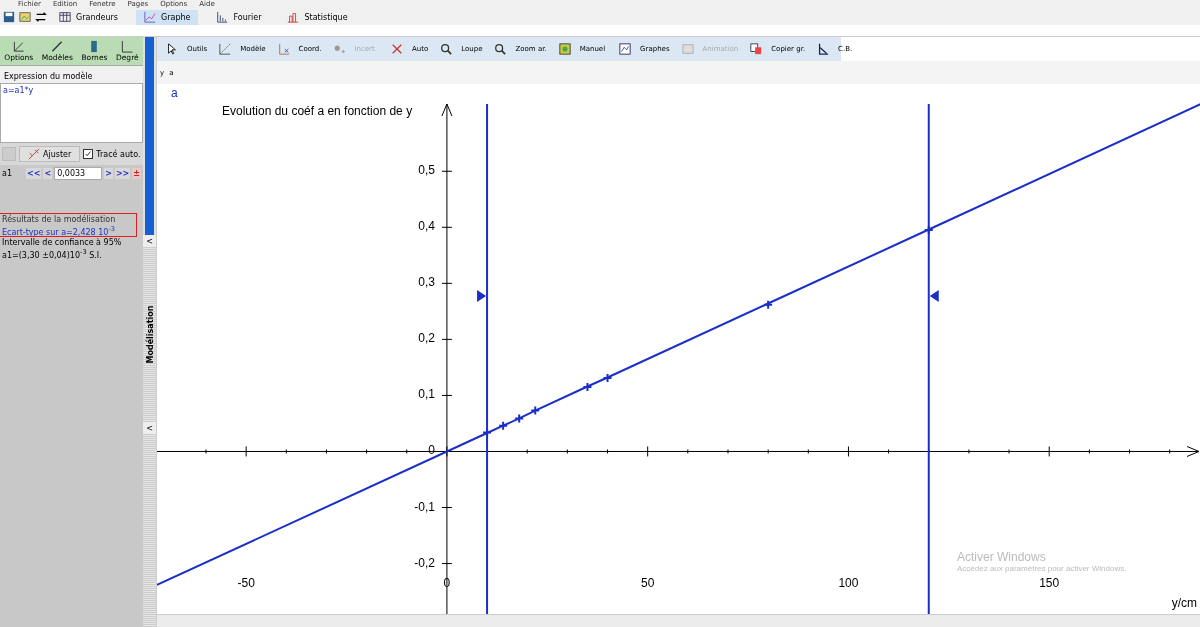 This screenshot has height=627, width=1200. I want to click on tick-label: 0,2, so click(426, 338).